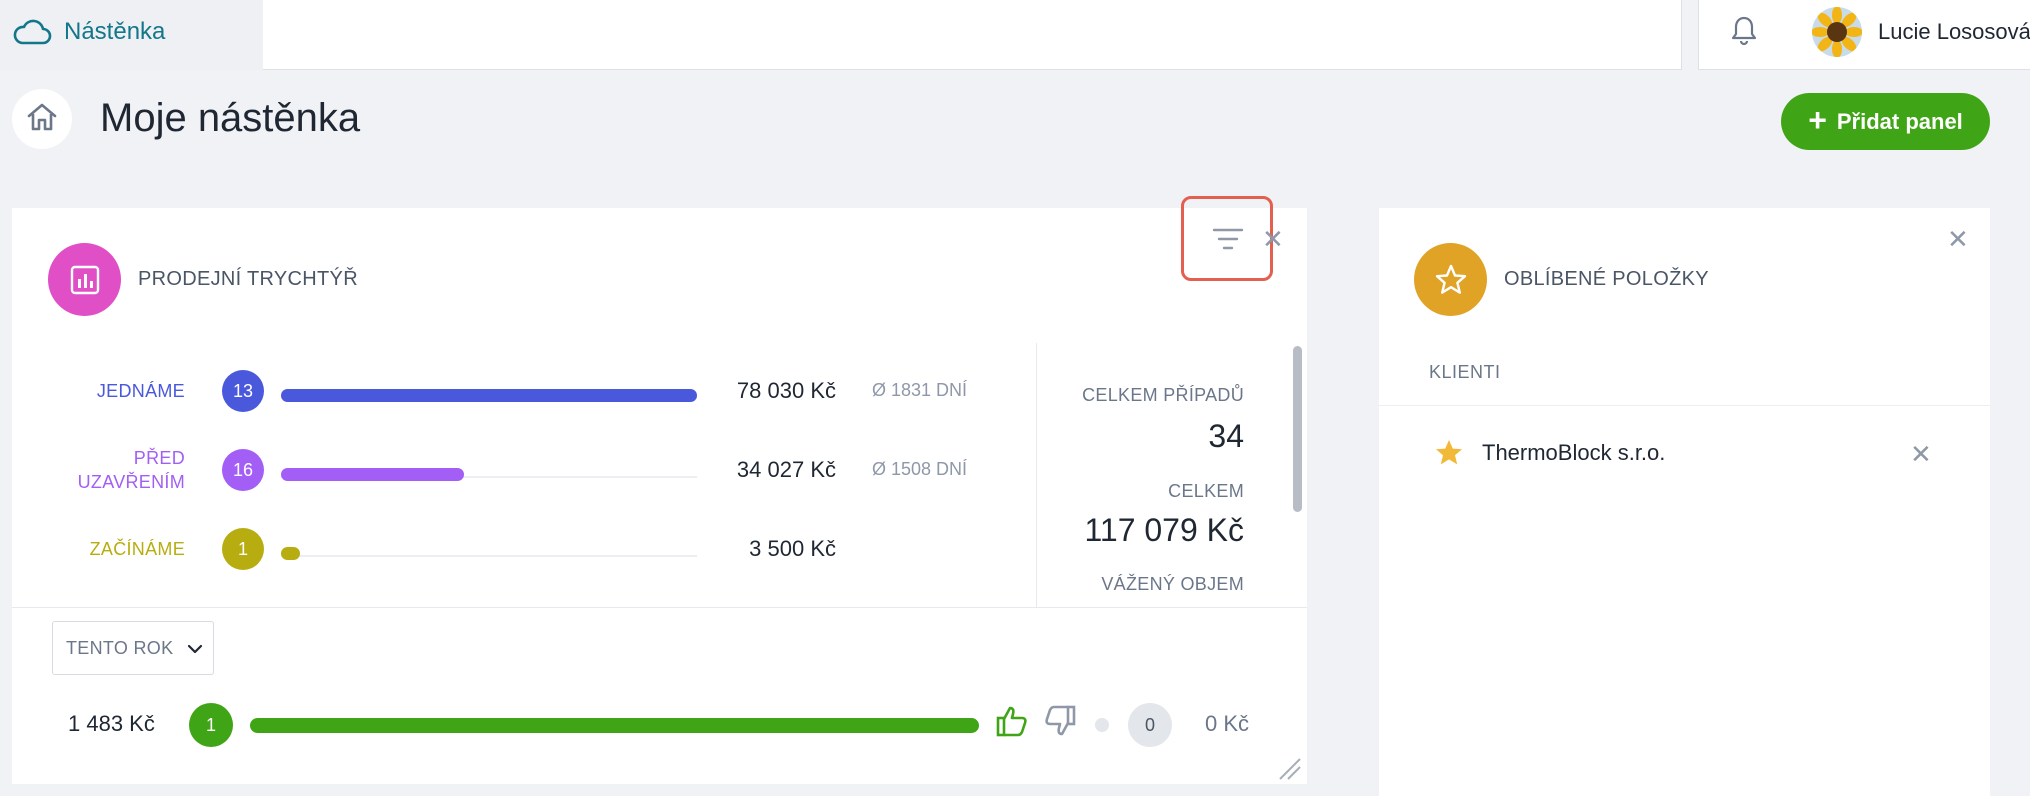 The height and width of the screenshot is (796, 2030). What do you see at coordinates (489, 556) in the screenshot?
I see `stage-bar-track` at bounding box center [489, 556].